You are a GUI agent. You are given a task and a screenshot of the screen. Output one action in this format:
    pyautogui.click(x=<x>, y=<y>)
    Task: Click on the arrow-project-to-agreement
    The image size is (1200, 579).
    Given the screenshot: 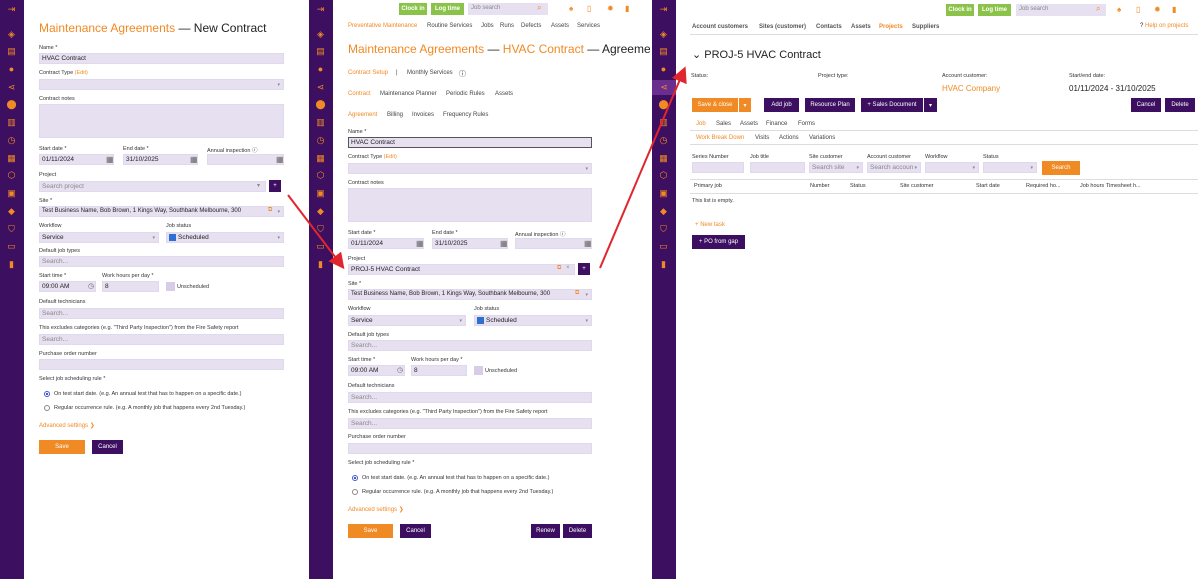 What is the action you would take?
    pyautogui.click(x=316, y=232)
    